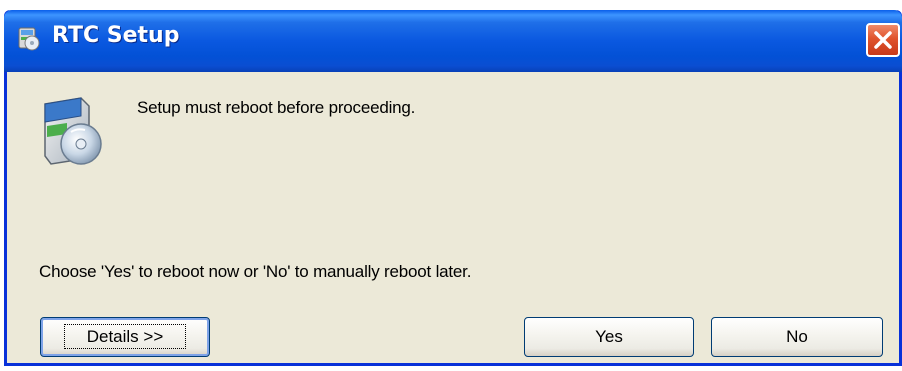  What do you see at coordinates (116, 35) in the screenshot?
I see `window-title: RTC Setup` at bounding box center [116, 35].